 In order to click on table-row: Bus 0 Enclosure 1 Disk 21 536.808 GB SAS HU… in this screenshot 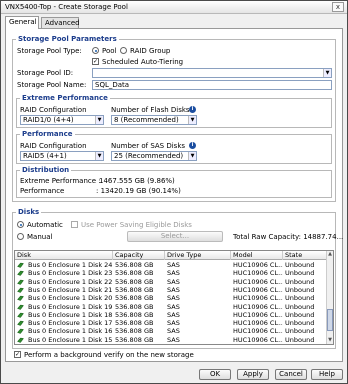, I will do `click(171, 290)`.